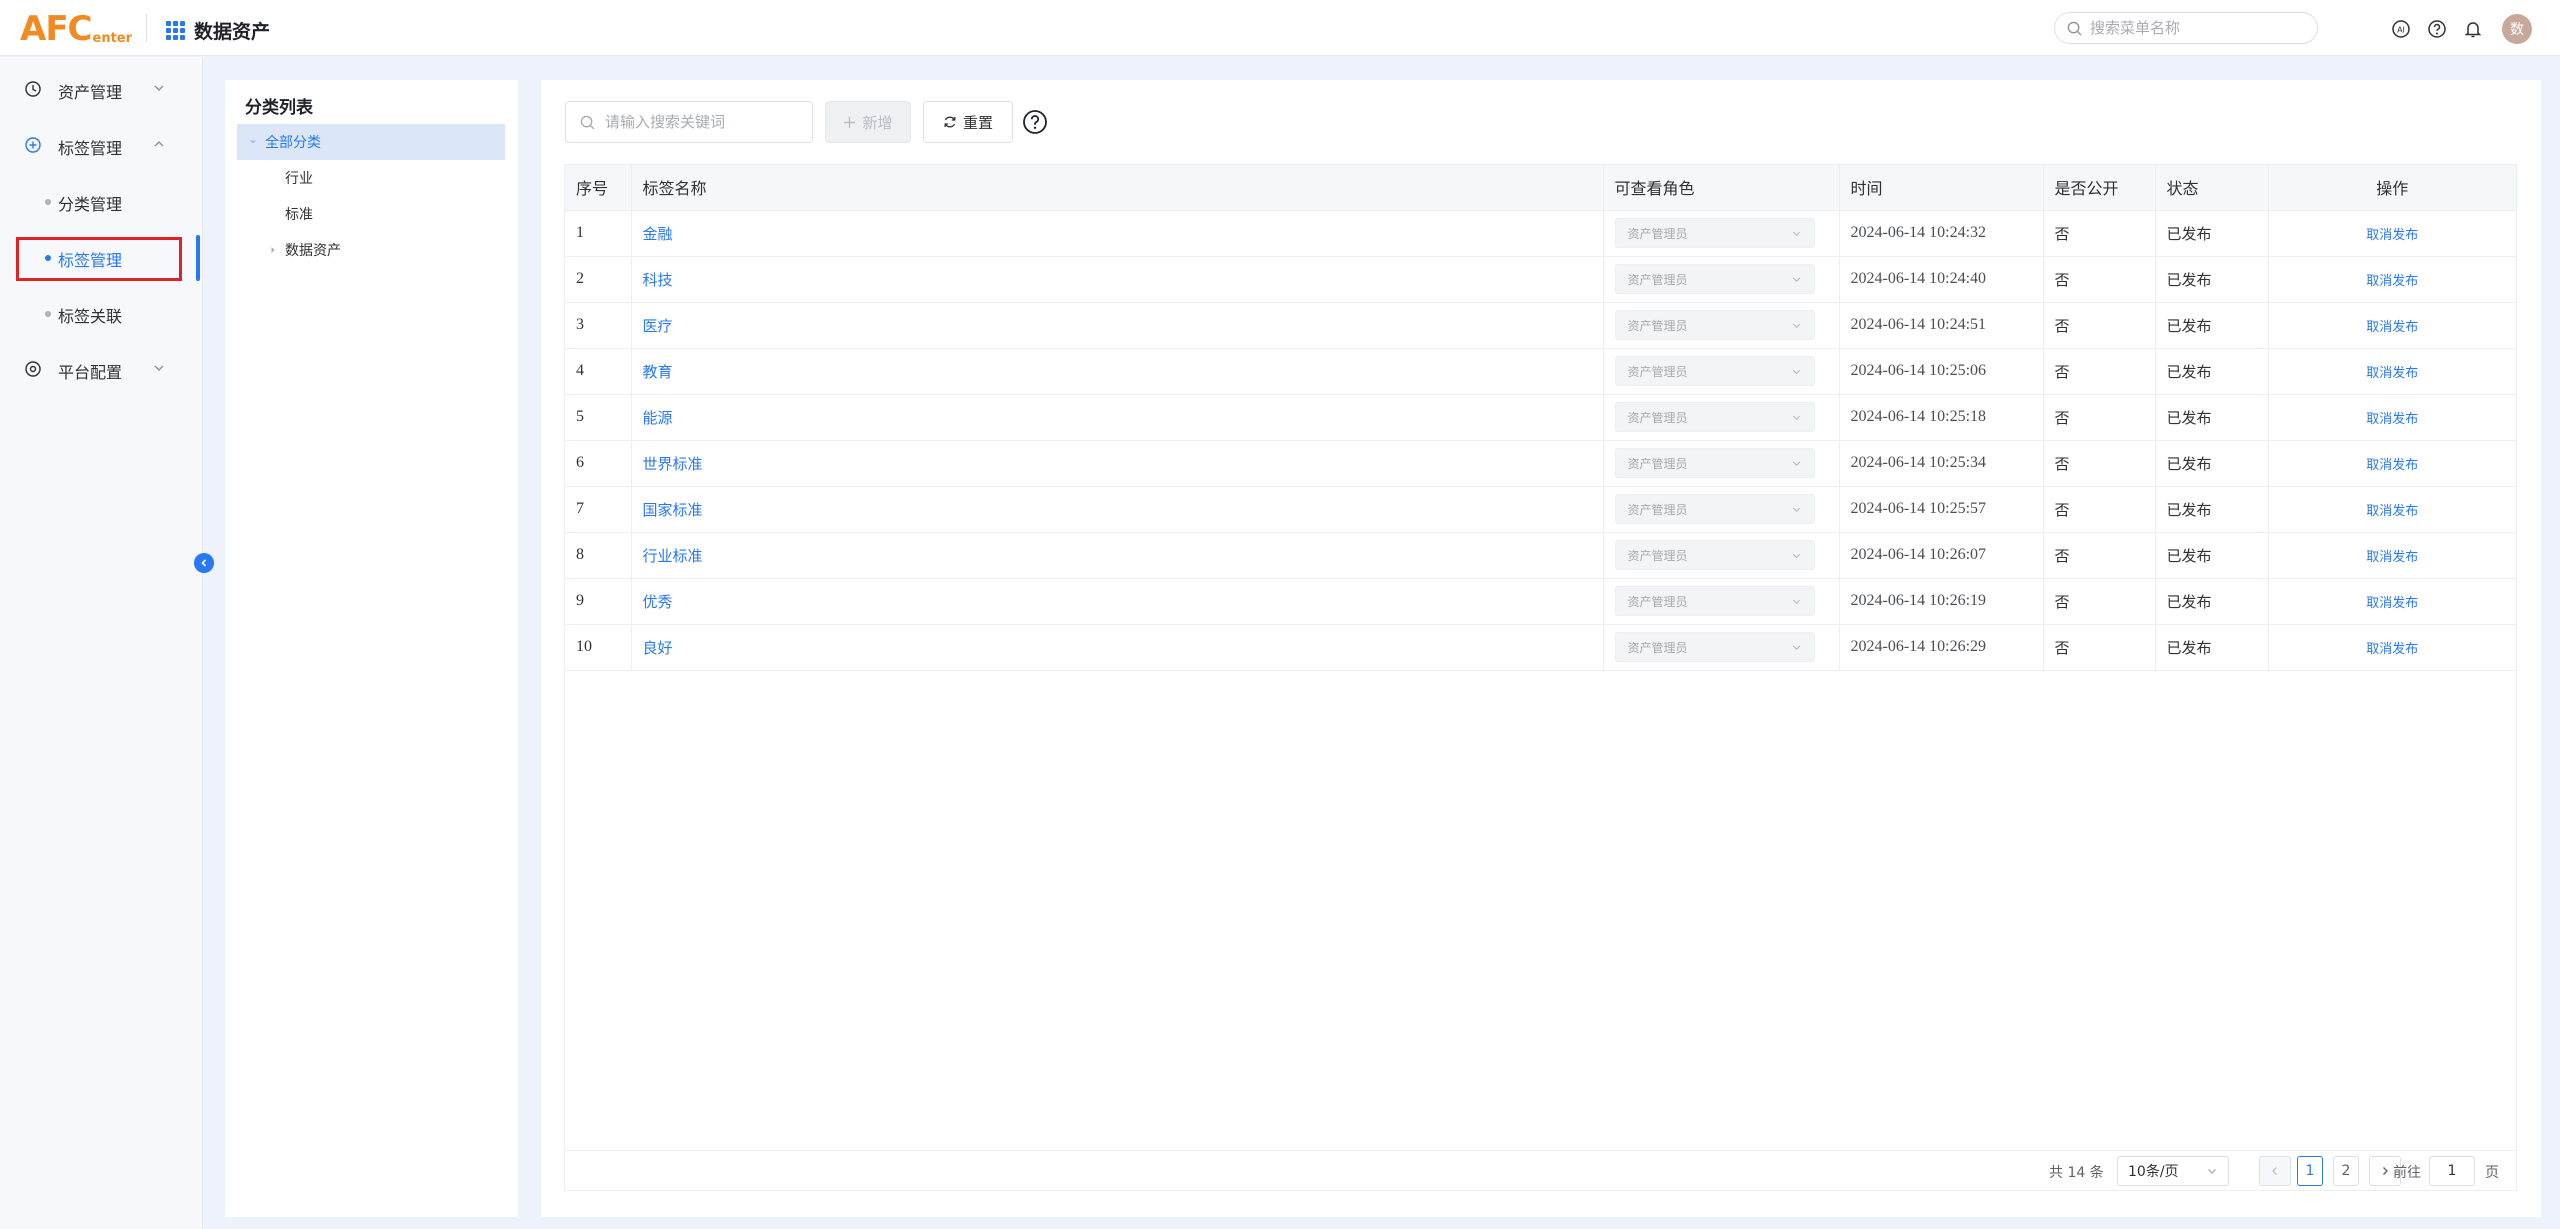 The height and width of the screenshot is (1229, 2560). Describe the element at coordinates (198, 258) in the screenshot. I see `active-indicator` at that location.